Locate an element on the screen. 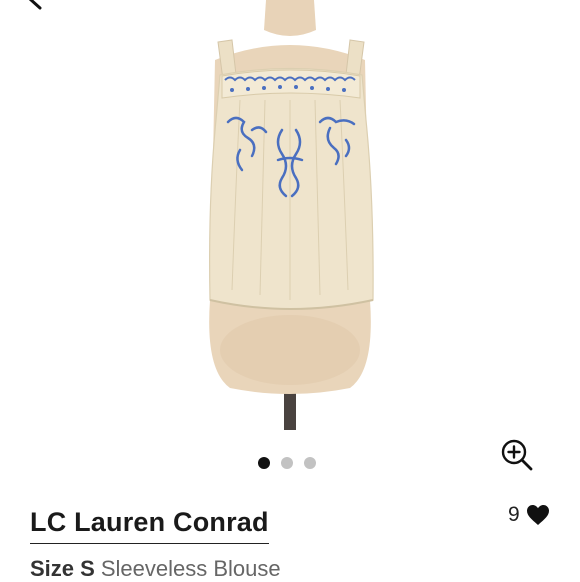  like-count: 9 is located at coordinates (514, 514).